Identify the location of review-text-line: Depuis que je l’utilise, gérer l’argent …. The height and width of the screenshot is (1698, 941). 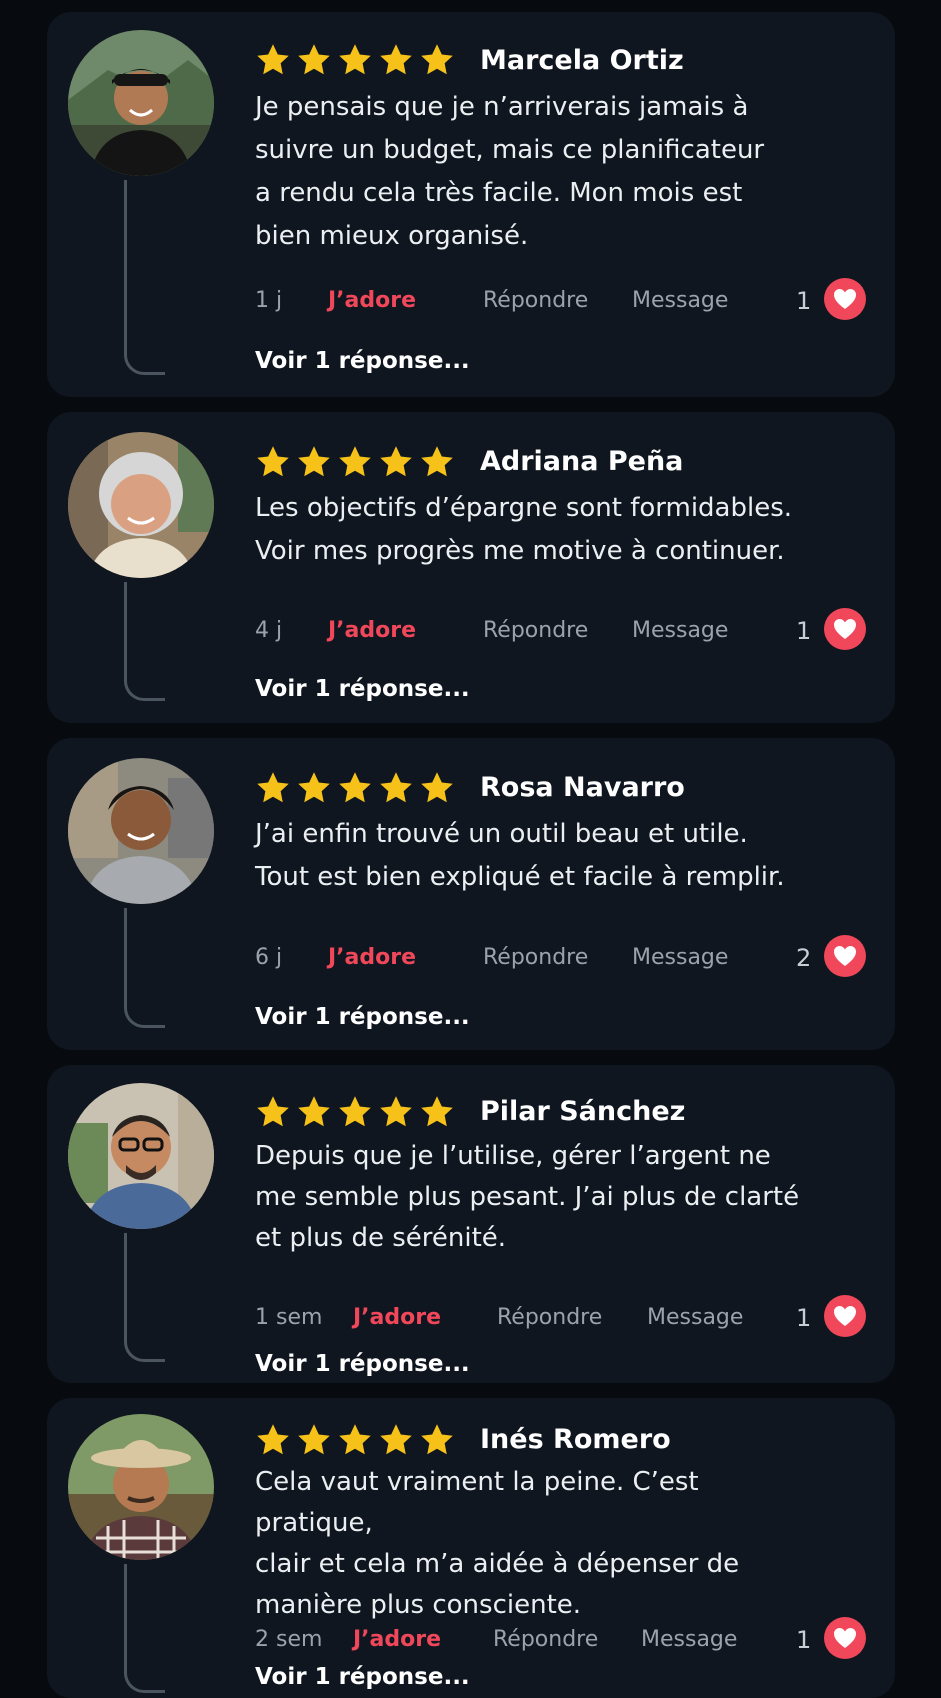
(513, 1156).